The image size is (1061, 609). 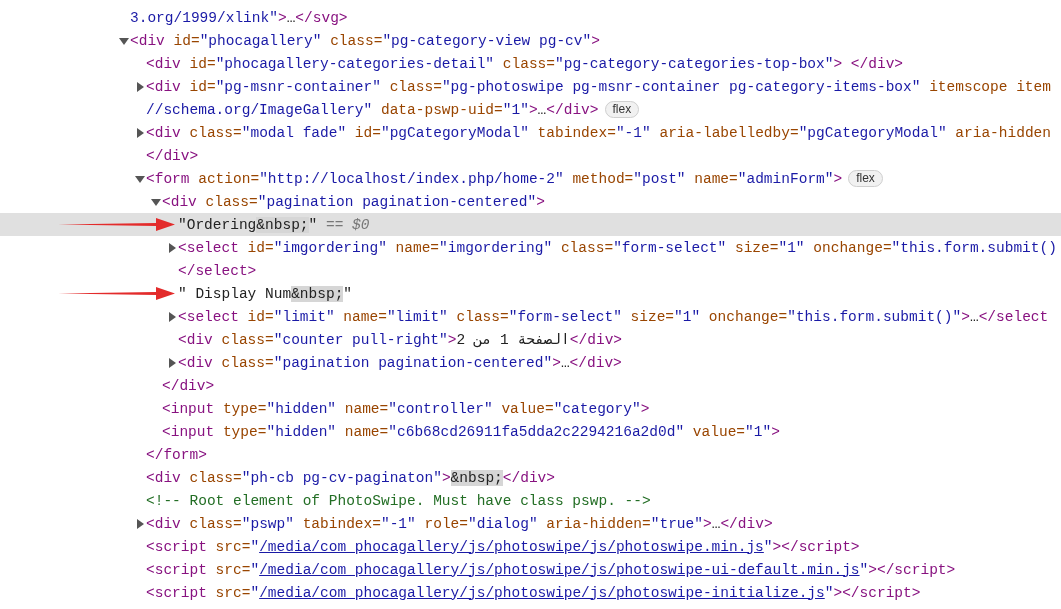 What do you see at coordinates (353, 201) in the screenshot?
I see `code-line: <div class="pagination pagination-centered">` at bounding box center [353, 201].